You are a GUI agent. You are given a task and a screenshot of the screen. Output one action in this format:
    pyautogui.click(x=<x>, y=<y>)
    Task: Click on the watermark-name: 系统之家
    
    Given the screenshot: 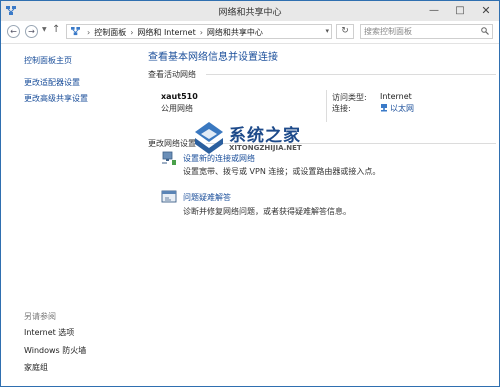 What is the action you would take?
    pyautogui.click(x=265, y=136)
    